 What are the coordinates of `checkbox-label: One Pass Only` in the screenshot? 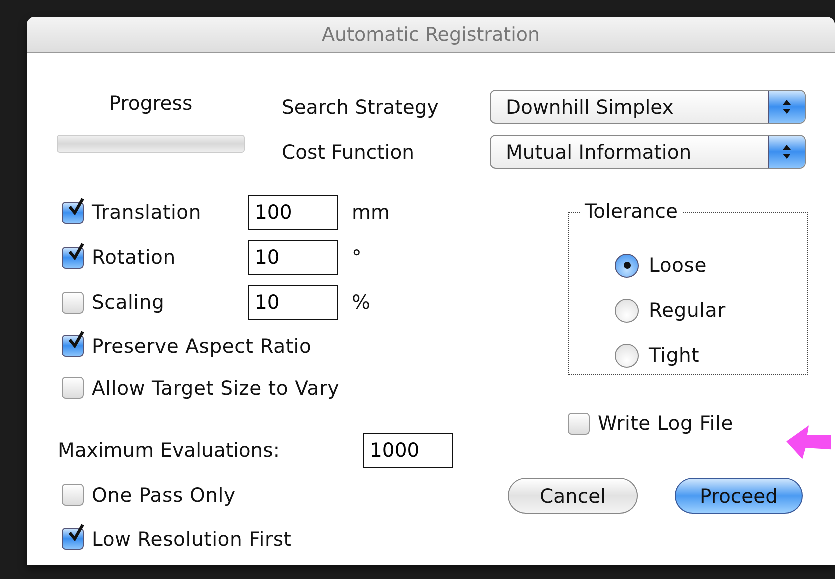 It's located at (167, 495).